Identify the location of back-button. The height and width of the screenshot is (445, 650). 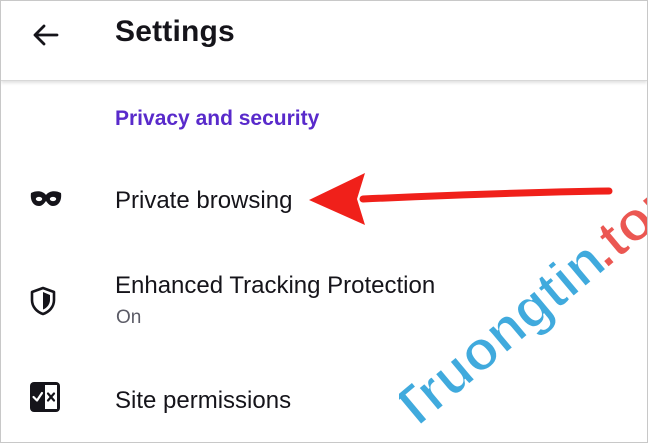
(45, 37).